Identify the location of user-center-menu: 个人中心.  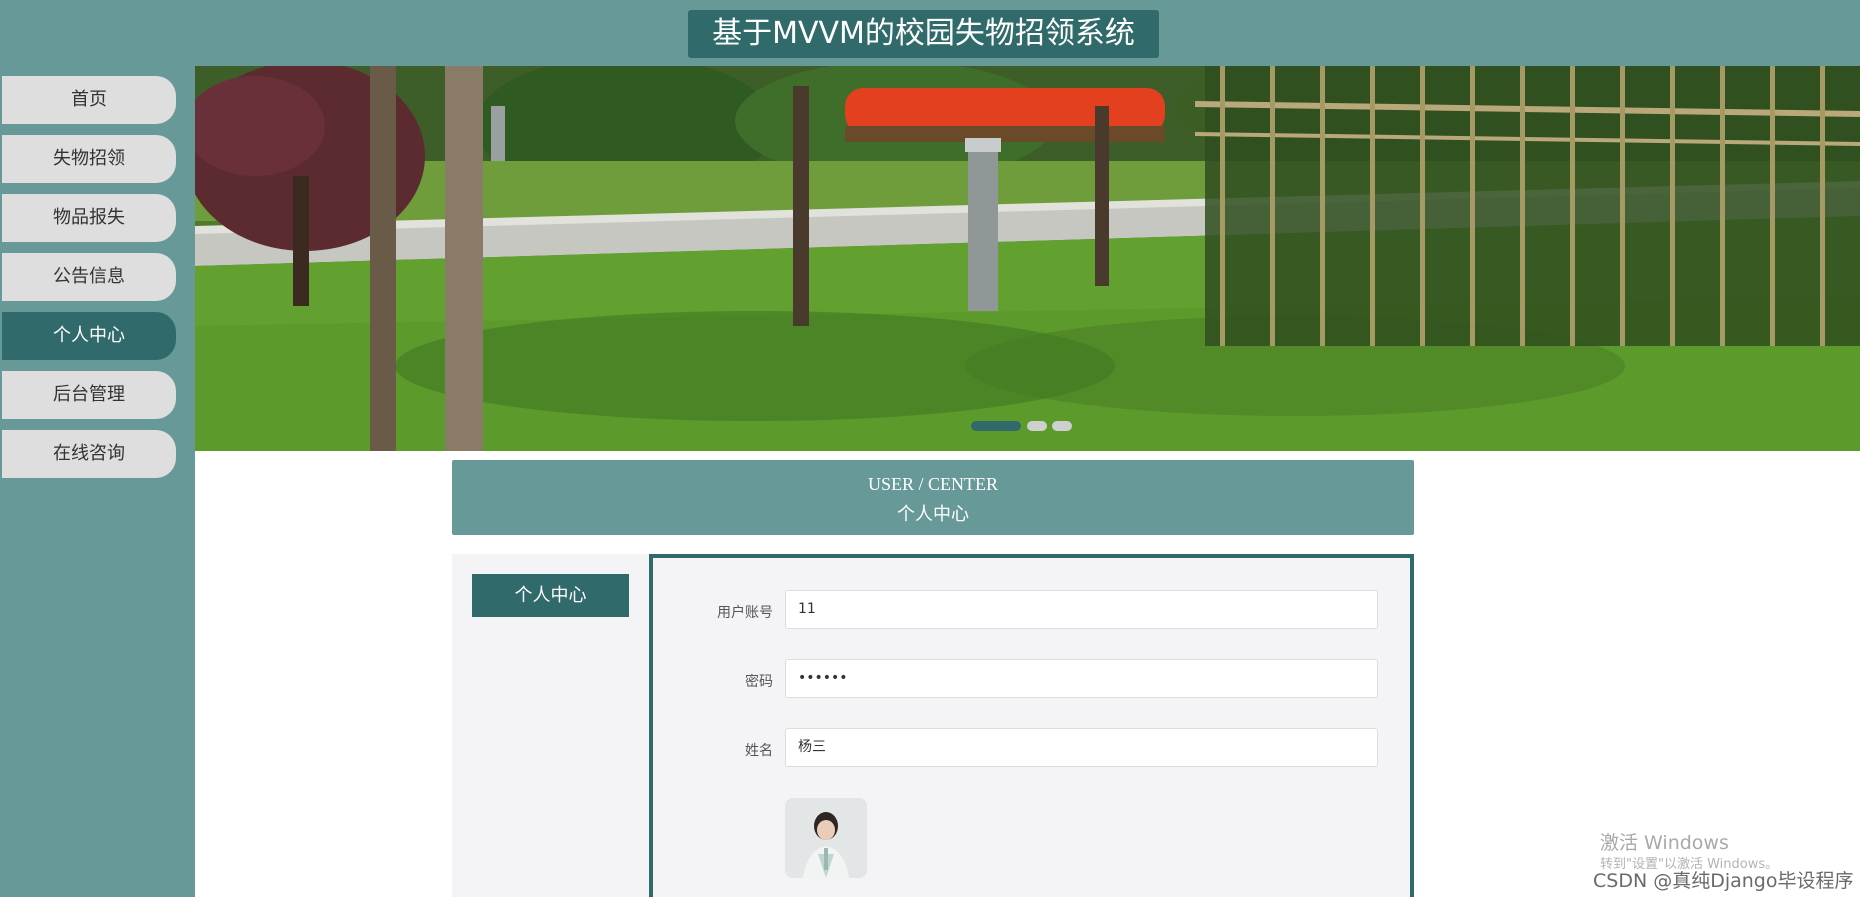
(551, 725).